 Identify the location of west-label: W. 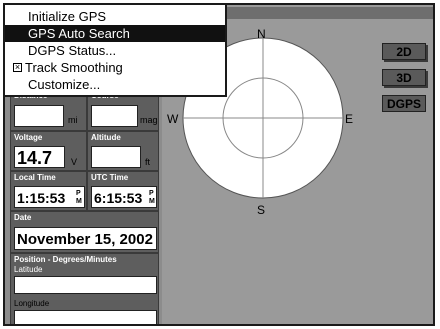
(173, 119).